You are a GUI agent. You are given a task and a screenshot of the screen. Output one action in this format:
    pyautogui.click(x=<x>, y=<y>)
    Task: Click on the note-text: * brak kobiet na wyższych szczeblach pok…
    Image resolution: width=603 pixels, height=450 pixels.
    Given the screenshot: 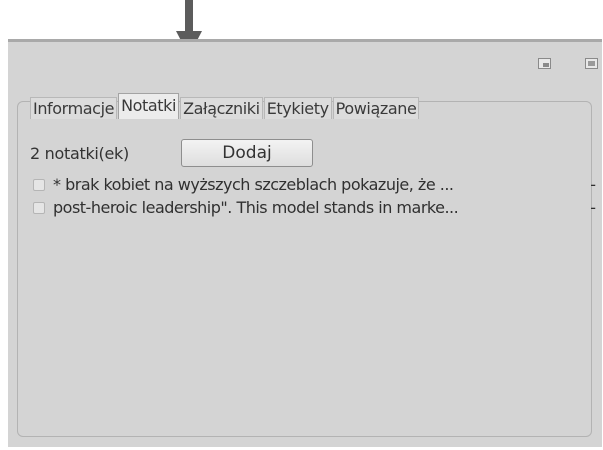 What is the action you would take?
    pyautogui.click(x=253, y=184)
    